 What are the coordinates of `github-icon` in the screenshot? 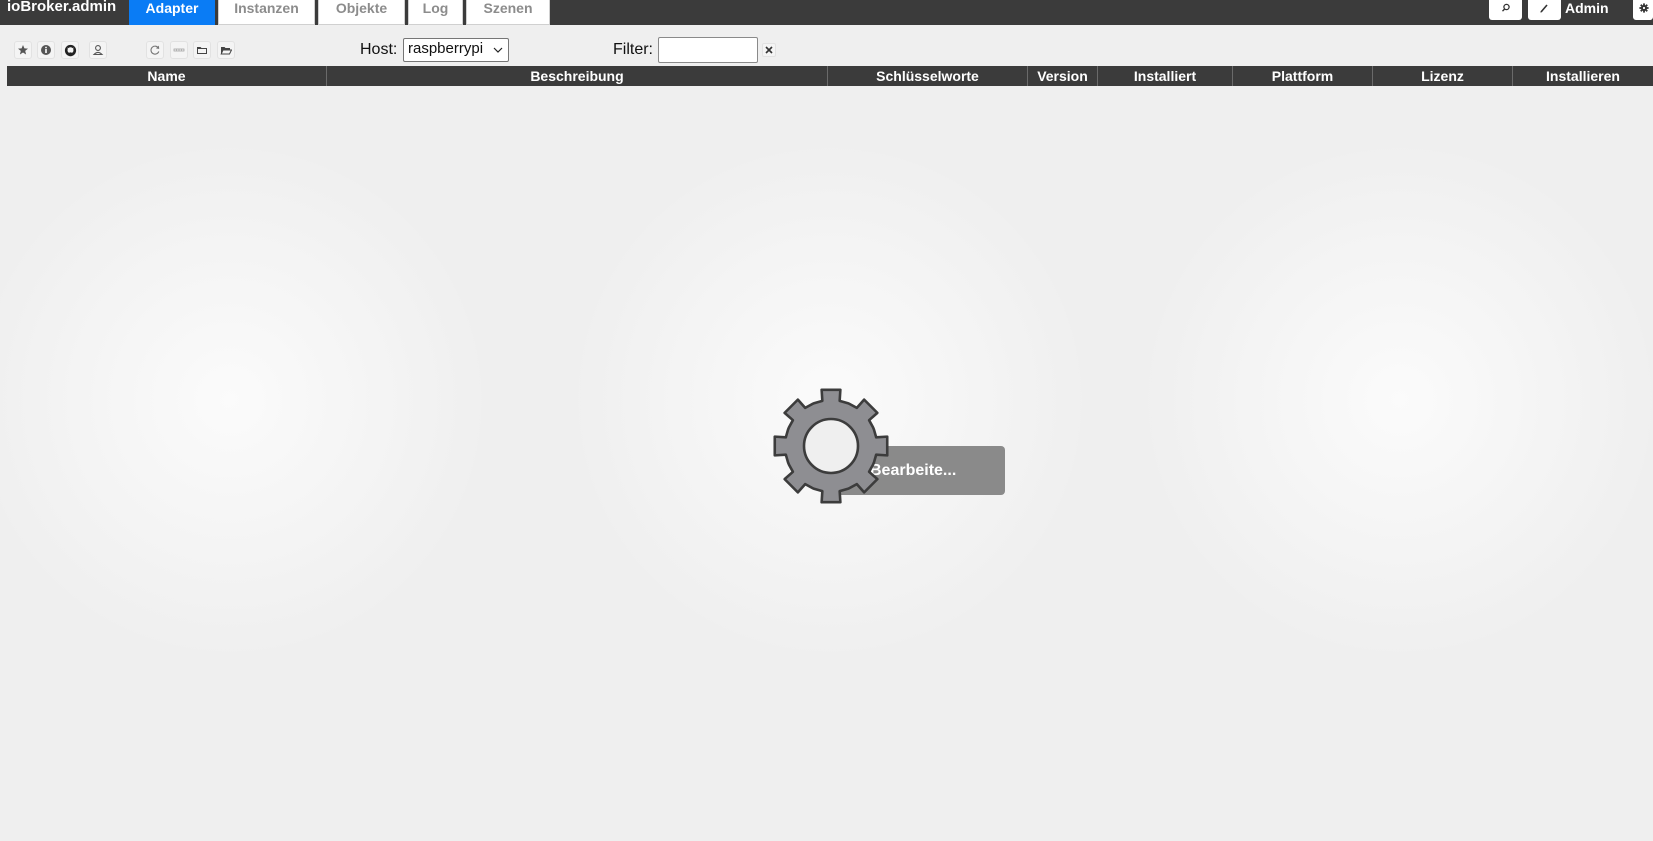 It's located at (70, 50).